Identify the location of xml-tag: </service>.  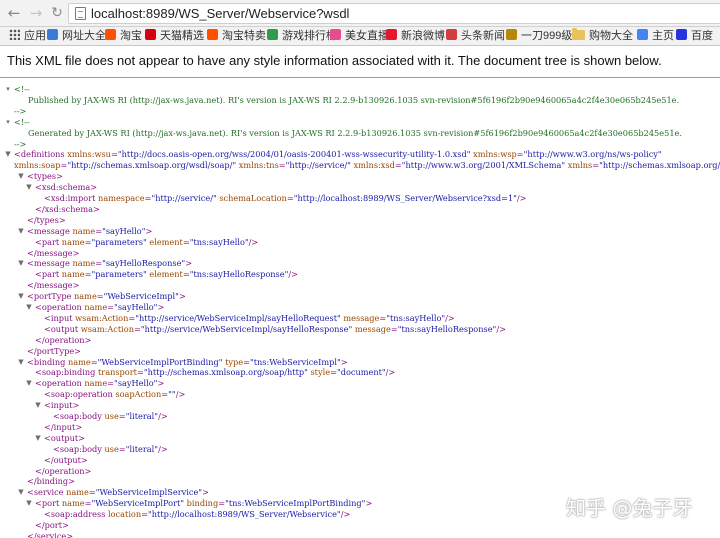
(50, 534).